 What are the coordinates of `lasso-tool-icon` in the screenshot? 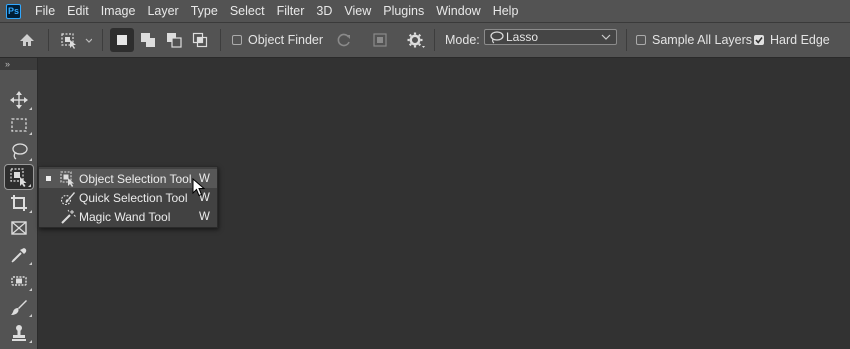 It's located at (20, 151).